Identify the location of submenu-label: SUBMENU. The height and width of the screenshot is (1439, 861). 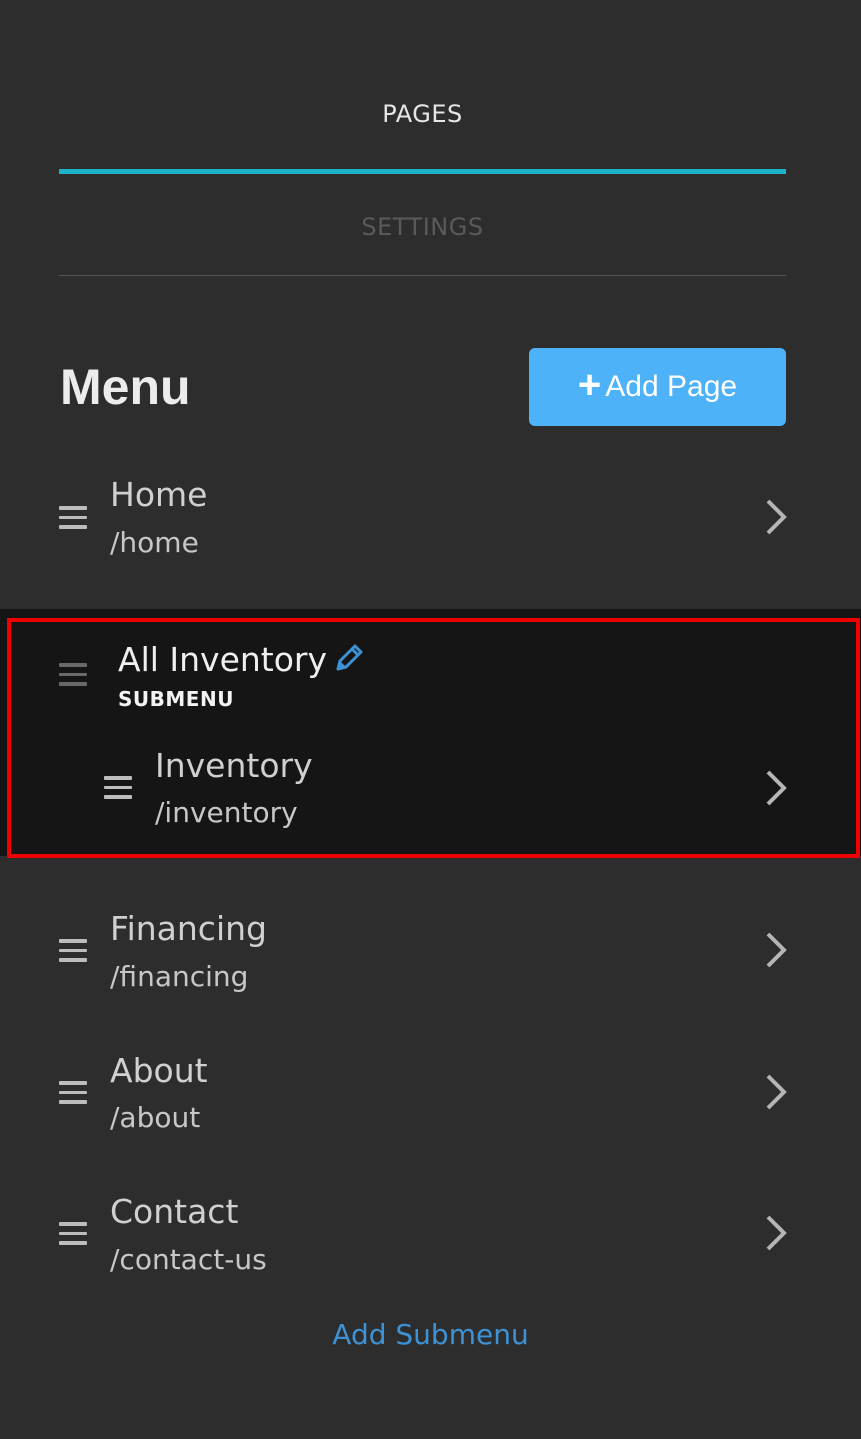
(176, 699).